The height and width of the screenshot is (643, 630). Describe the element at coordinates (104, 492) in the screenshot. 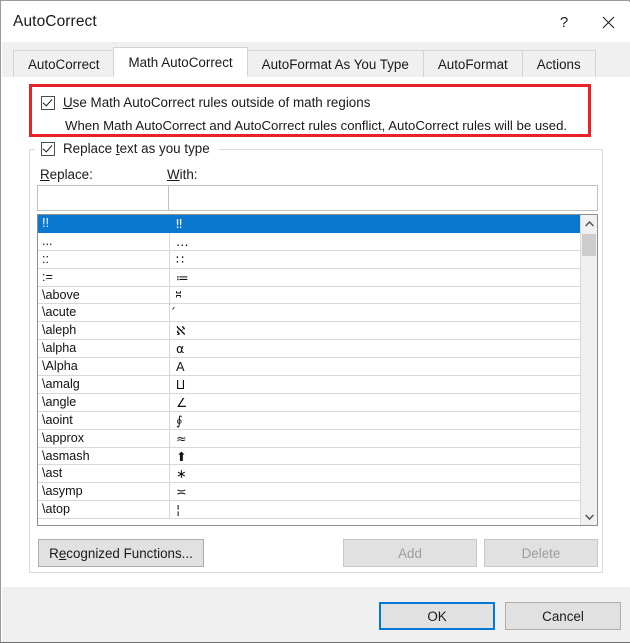

I see `row-replace-cell: \asymp` at that location.